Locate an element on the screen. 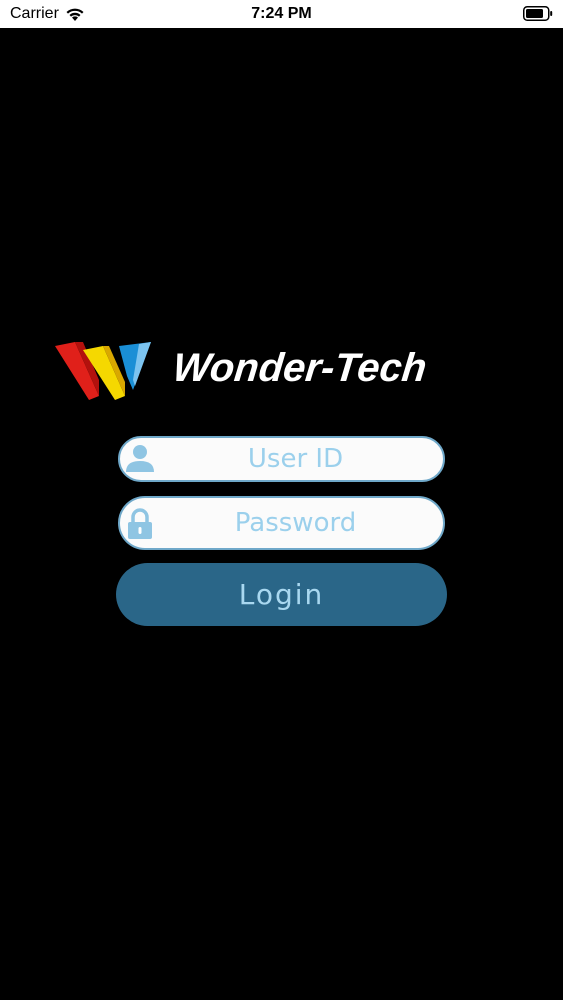 The height and width of the screenshot is (1000, 563). logo-mark-icon is located at coordinates (103, 371).